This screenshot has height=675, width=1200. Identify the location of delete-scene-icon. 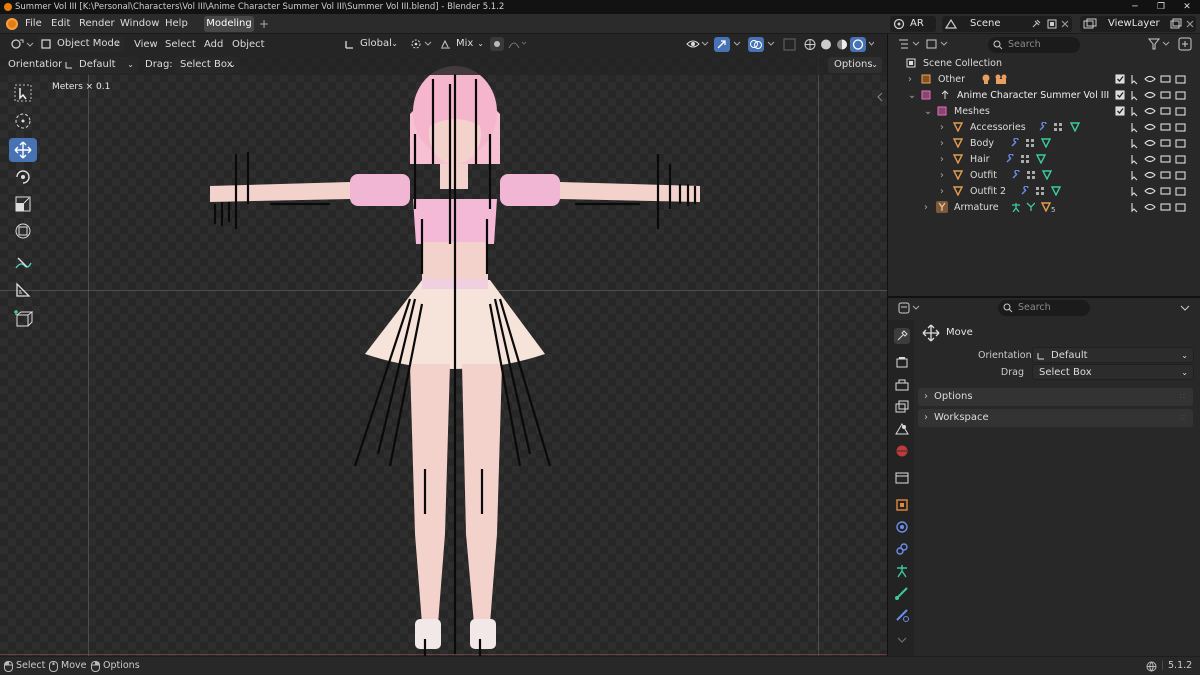
(1065, 24).